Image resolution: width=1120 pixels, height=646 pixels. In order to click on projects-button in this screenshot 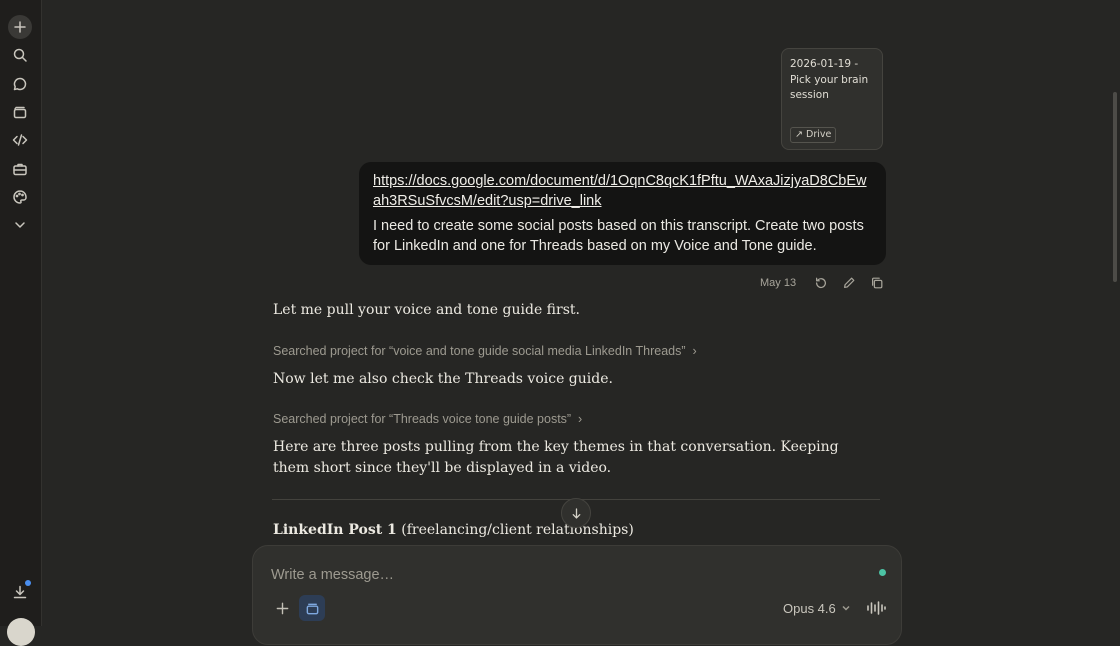, I will do `click(20, 112)`.